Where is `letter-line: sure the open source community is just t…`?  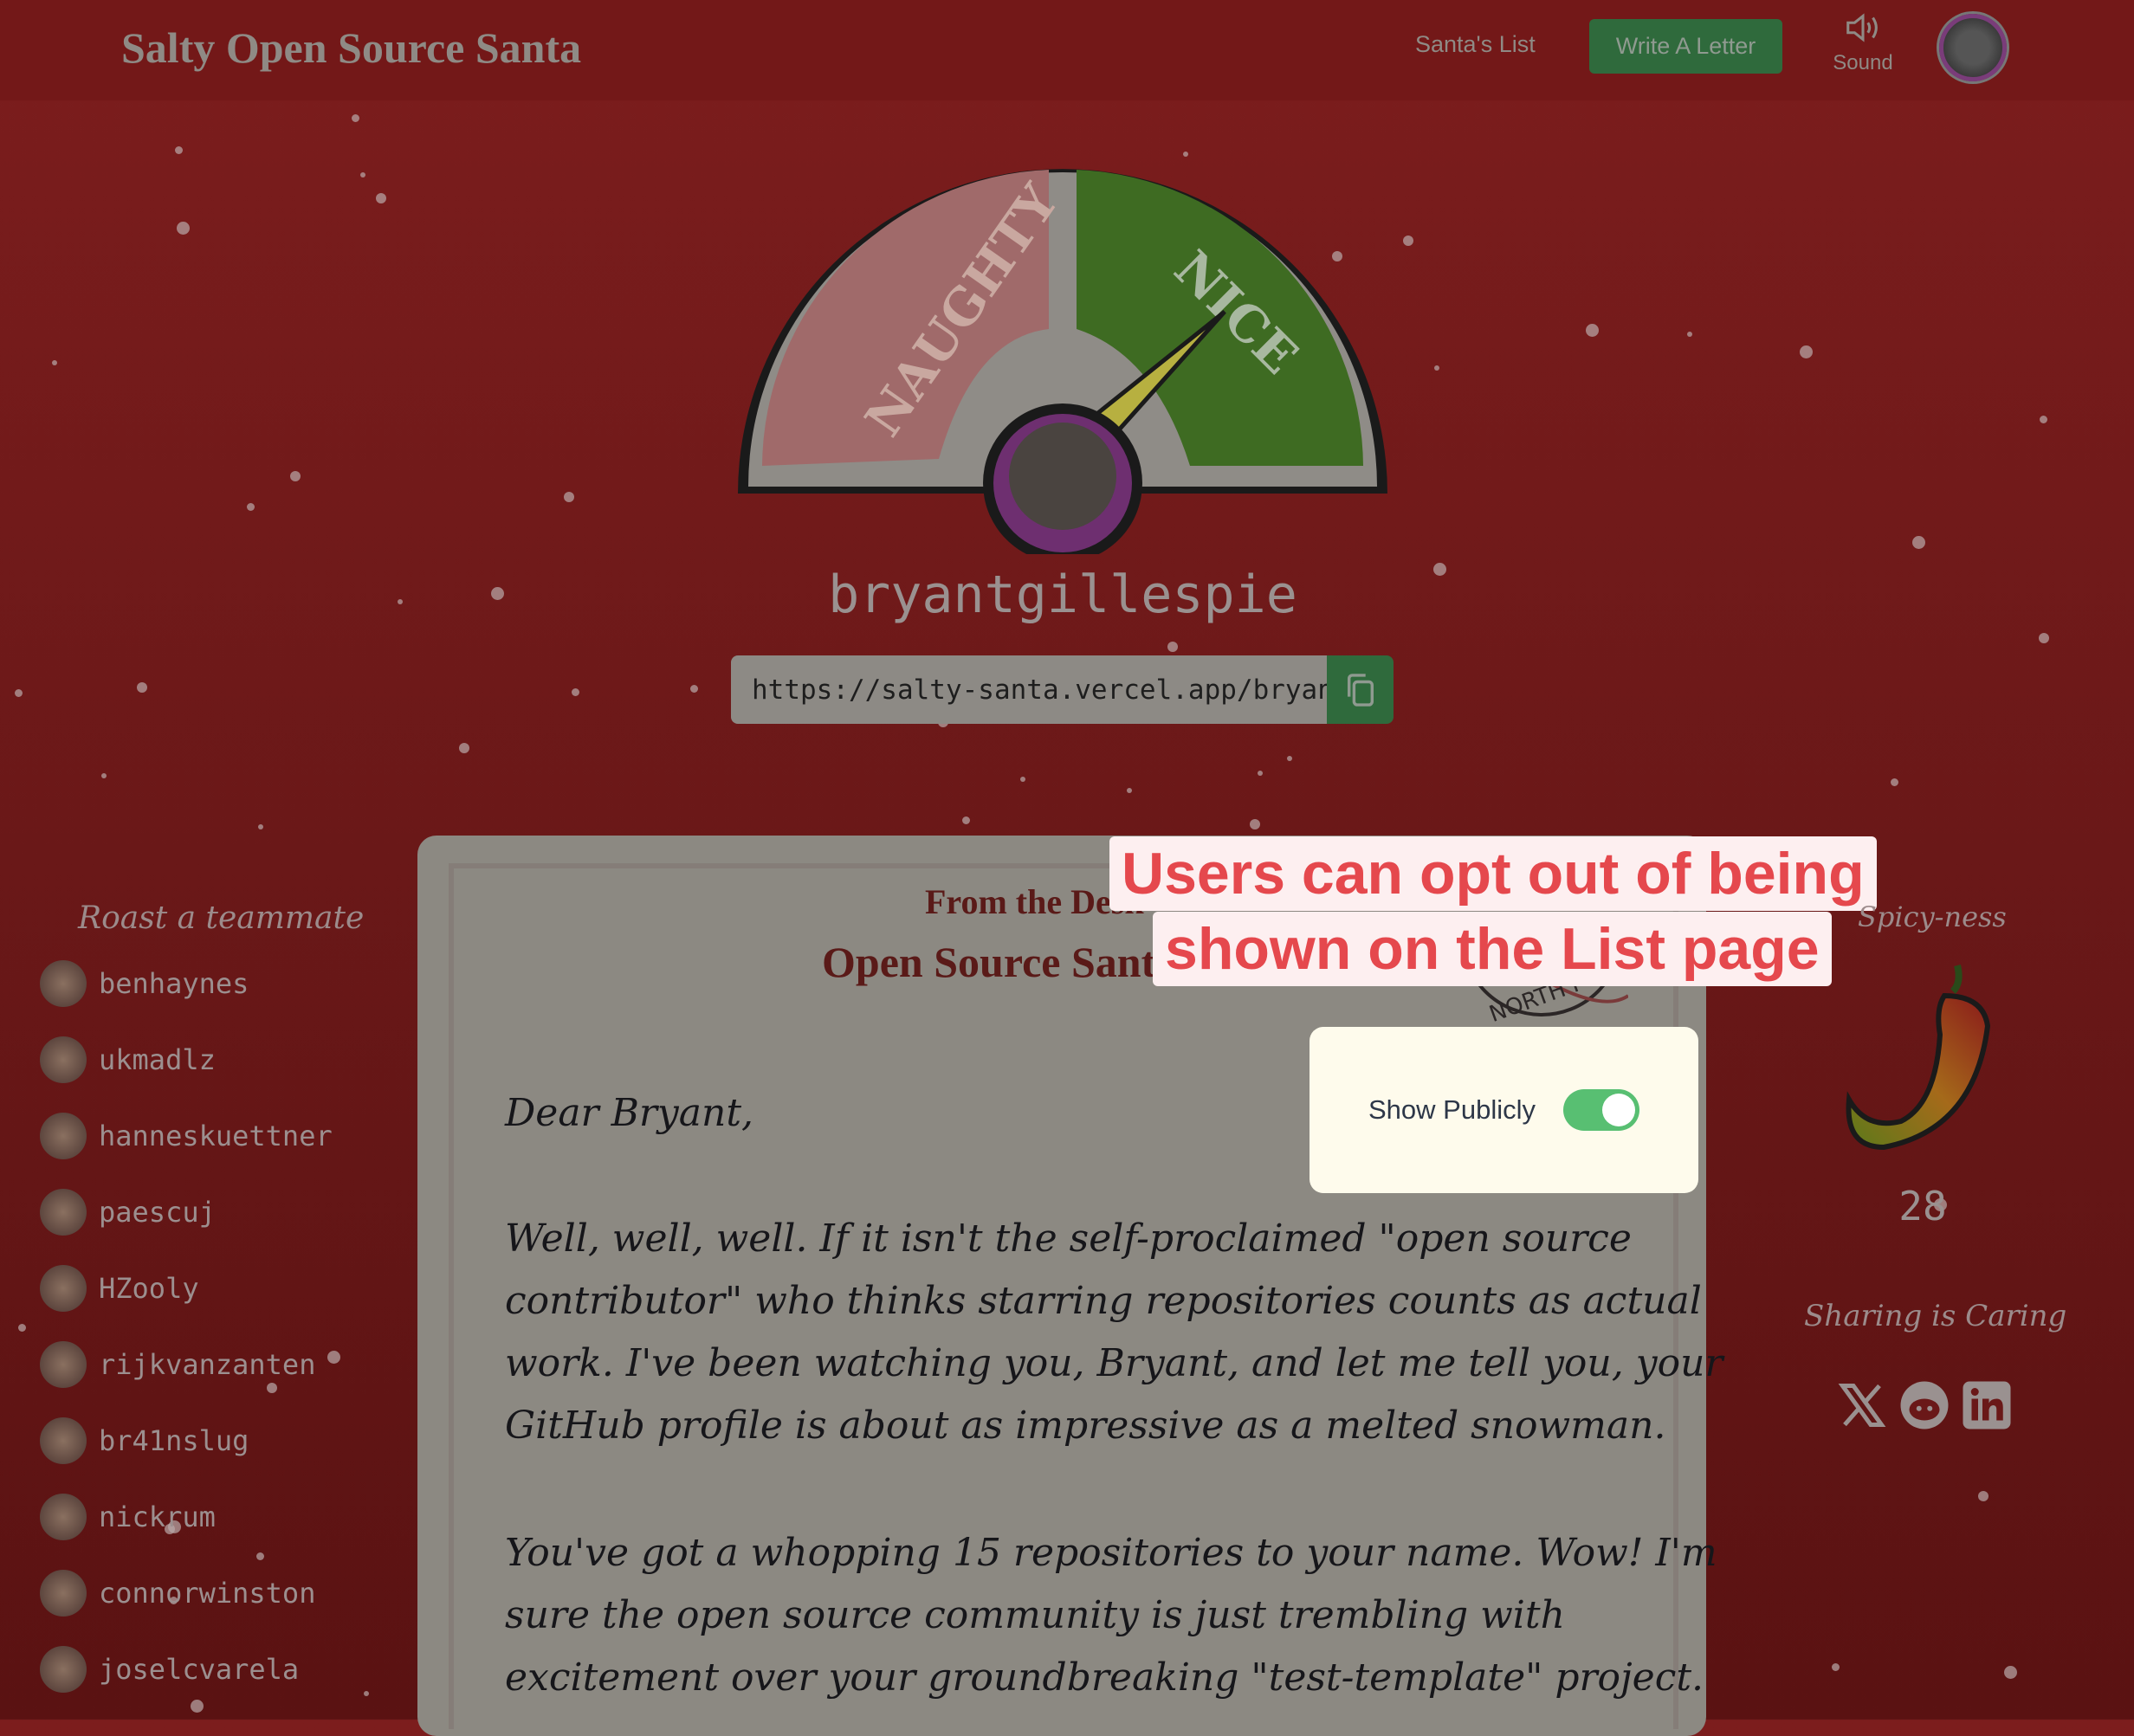 letter-line: sure the open source community is just t… is located at coordinates (1035, 1615).